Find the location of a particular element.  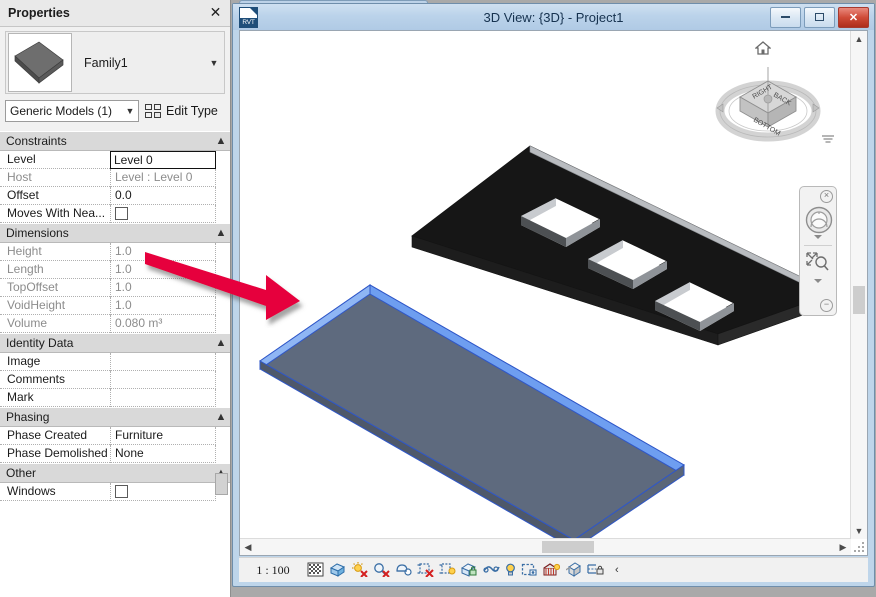

parameter-value: None is located at coordinates (163, 454).